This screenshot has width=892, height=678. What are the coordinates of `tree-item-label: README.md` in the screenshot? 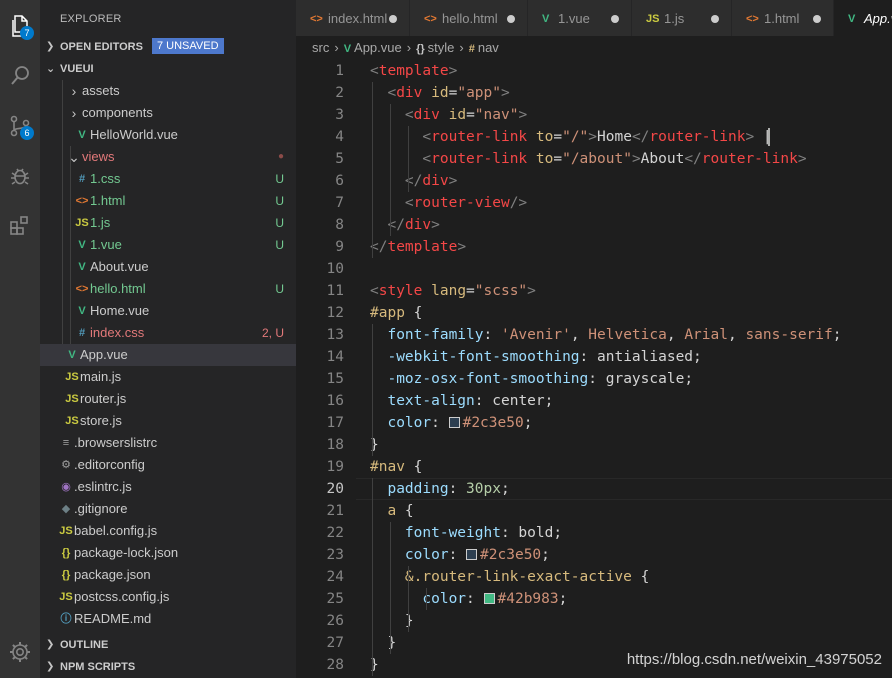 It's located at (113, 618).